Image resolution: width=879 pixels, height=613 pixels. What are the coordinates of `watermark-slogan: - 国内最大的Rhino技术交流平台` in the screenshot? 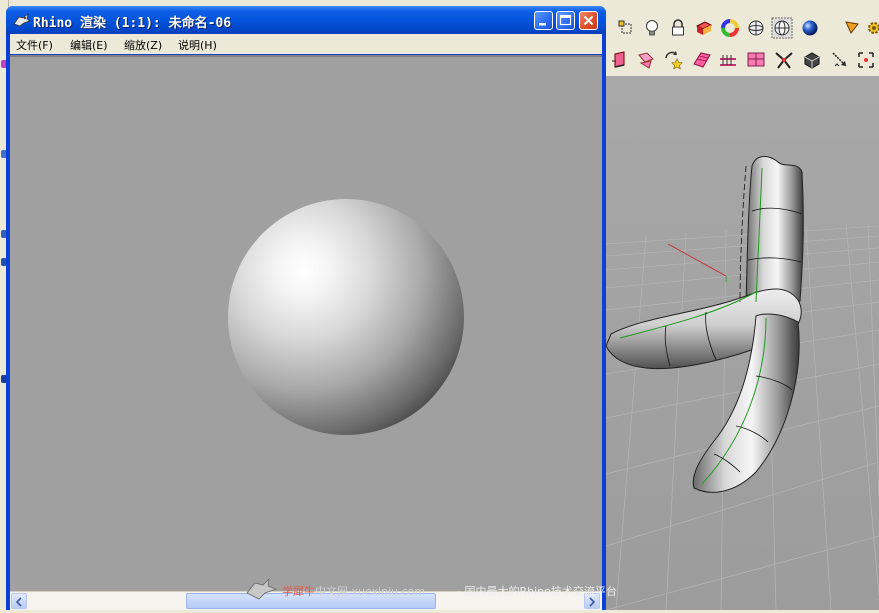 It's located at (537, 591).